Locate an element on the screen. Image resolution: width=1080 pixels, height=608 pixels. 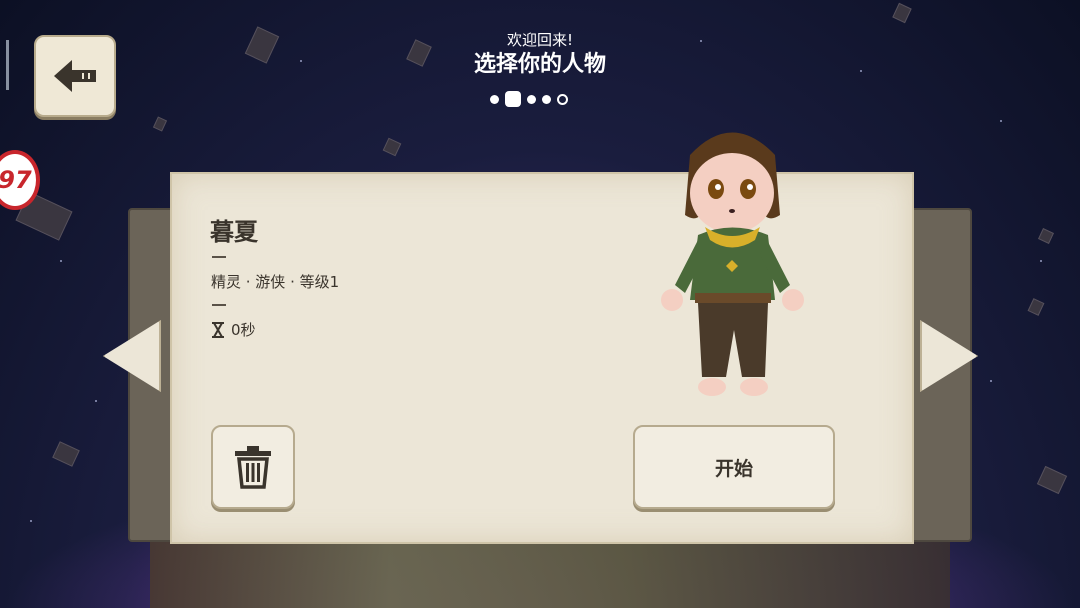
page-dot-active is located at coordinates (513, 99).